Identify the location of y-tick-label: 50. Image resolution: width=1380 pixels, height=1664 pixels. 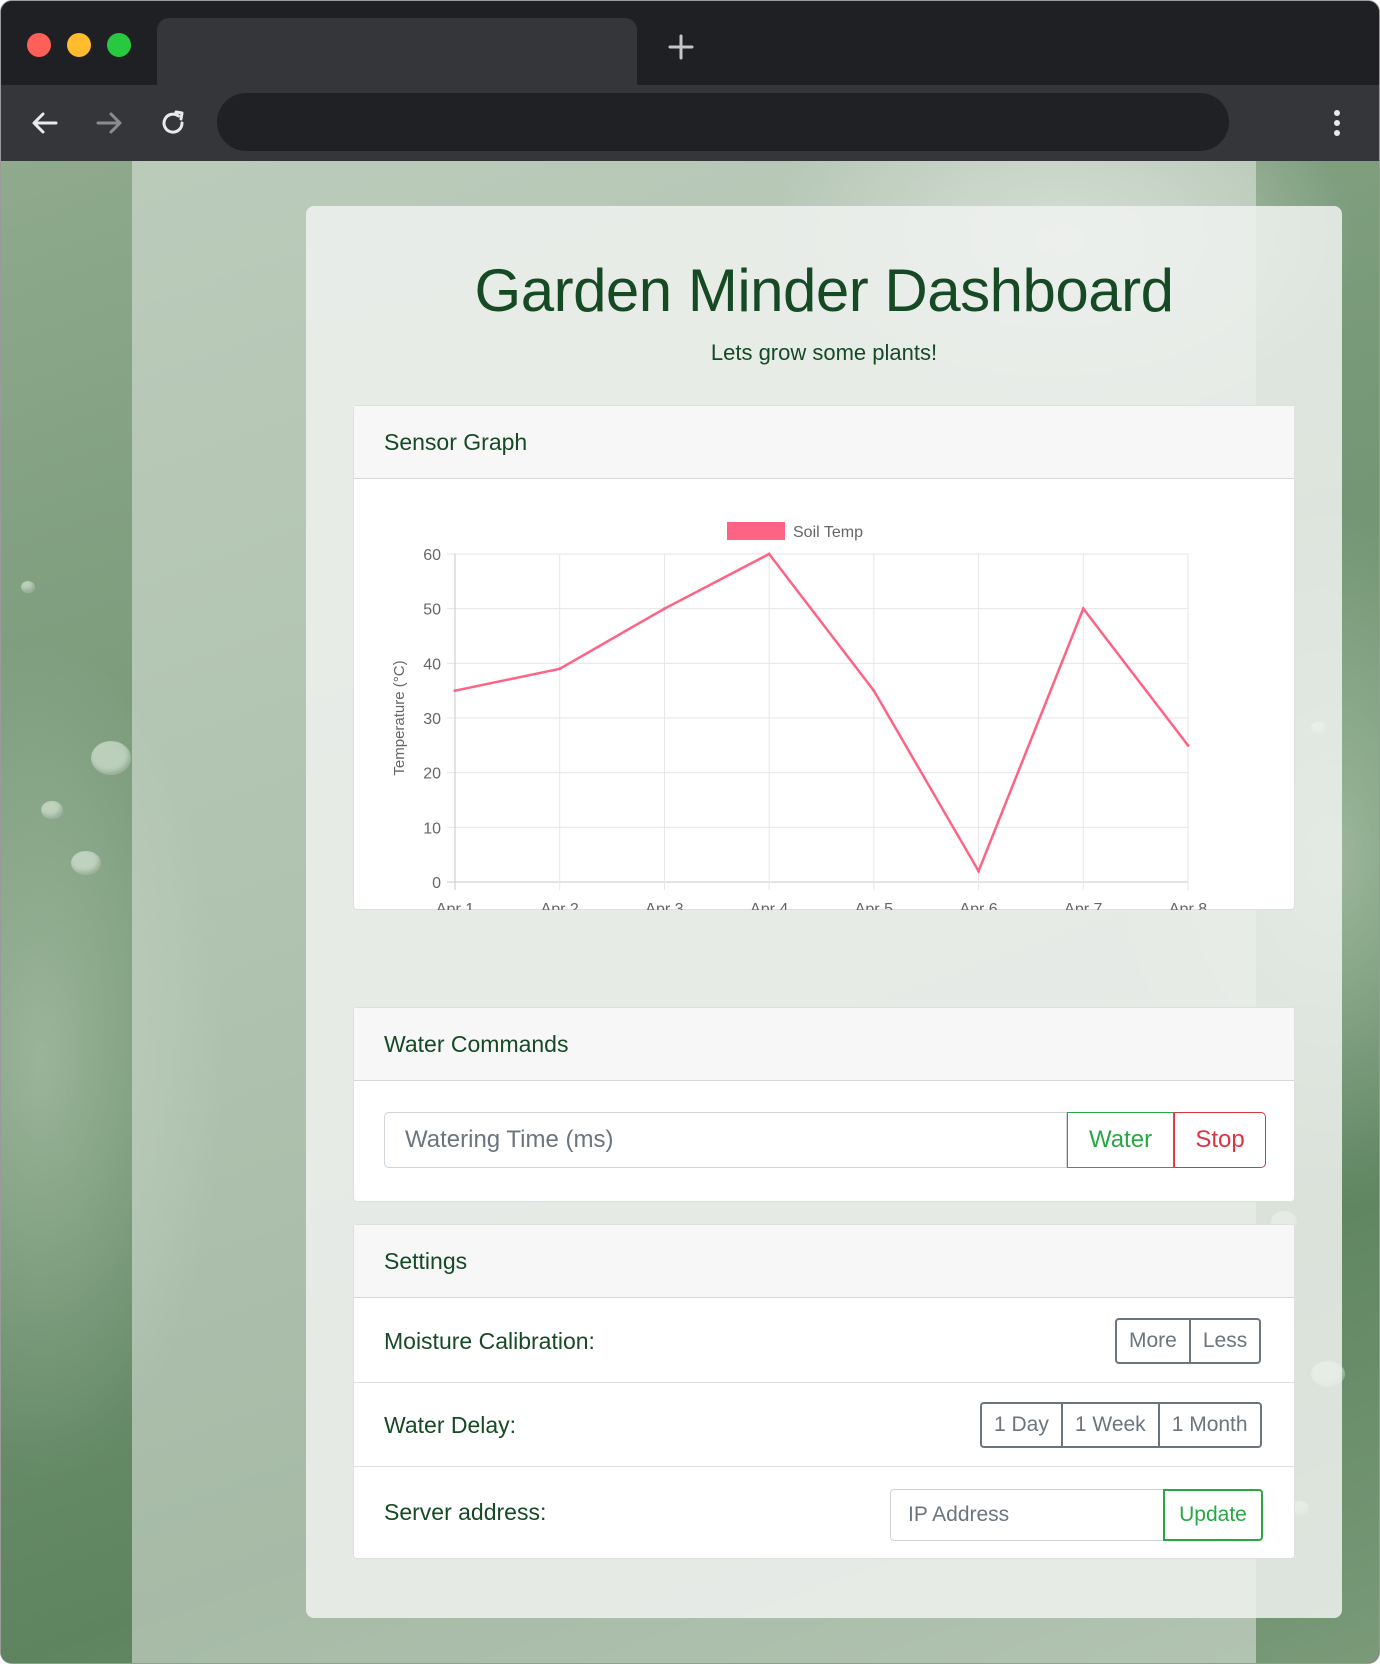
(432, 610).